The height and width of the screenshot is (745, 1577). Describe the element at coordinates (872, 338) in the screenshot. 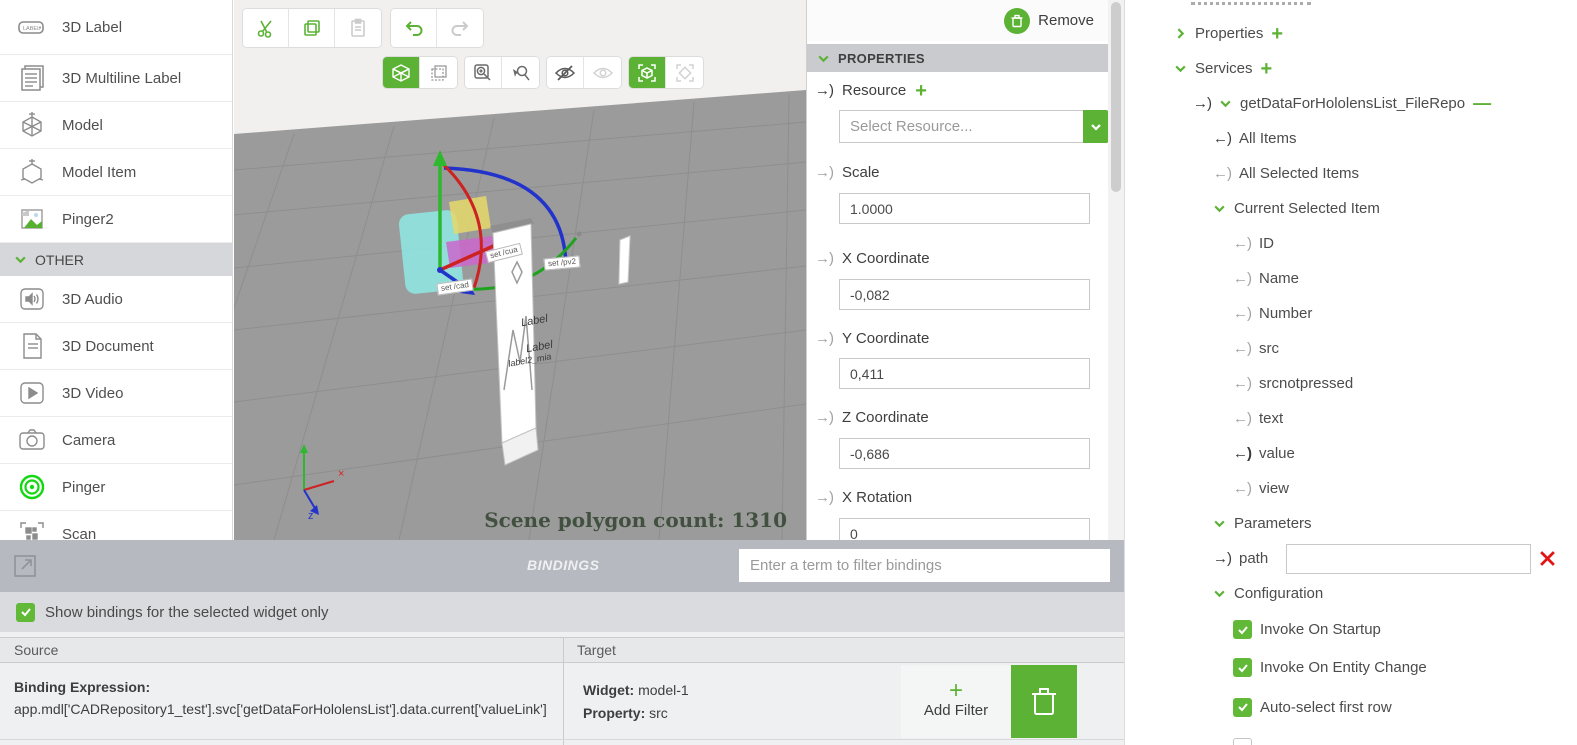

I see `y-coordinate-field-label: →) Y Coordinate` at that location.